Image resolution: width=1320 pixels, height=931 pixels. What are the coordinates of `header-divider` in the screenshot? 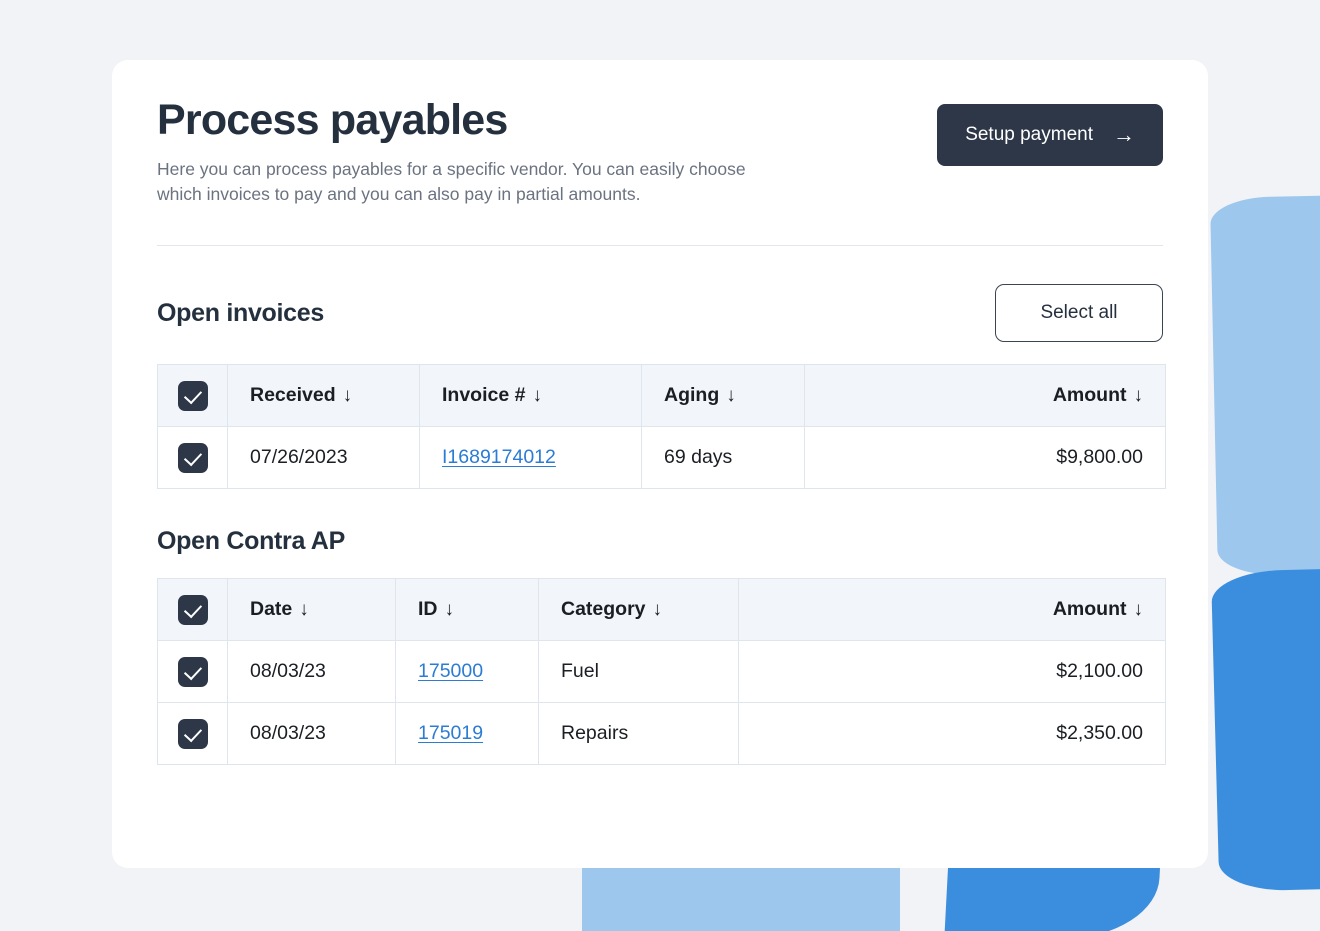 It's located at (660, 246).